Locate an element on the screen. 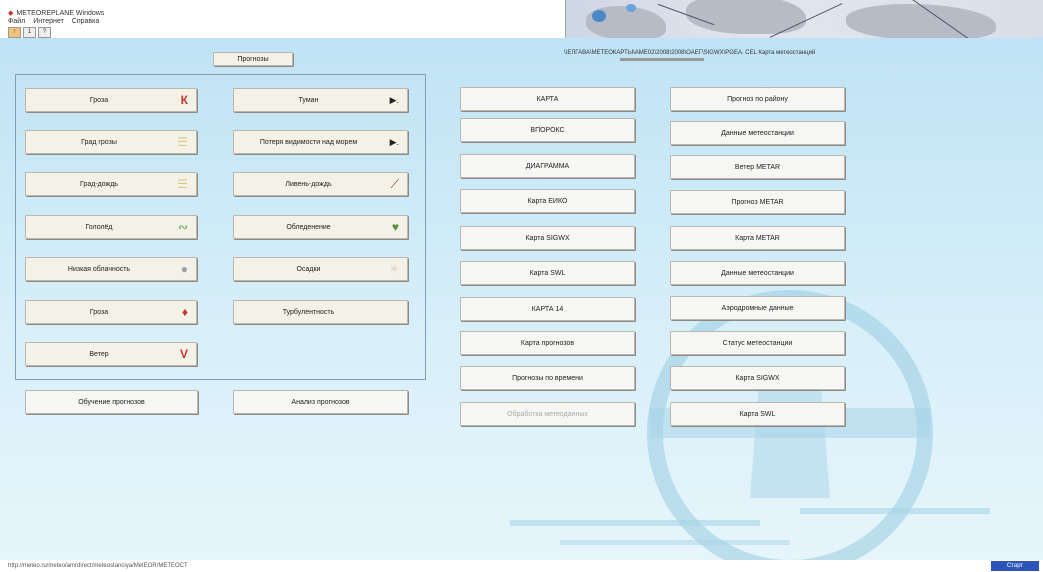 The height and width of the screenshot is (572, 1043). phenomenon-label-7: Обледенение is located at coordinates (308, 227).